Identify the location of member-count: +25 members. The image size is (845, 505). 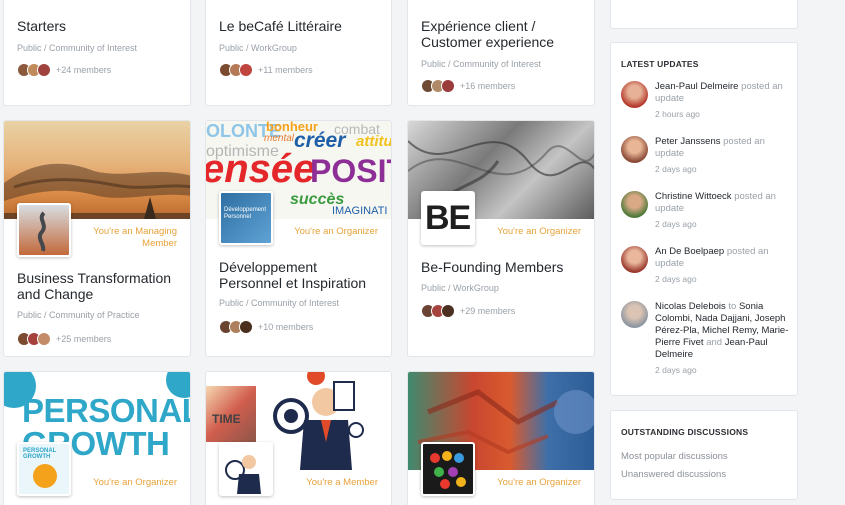
(83, 339).